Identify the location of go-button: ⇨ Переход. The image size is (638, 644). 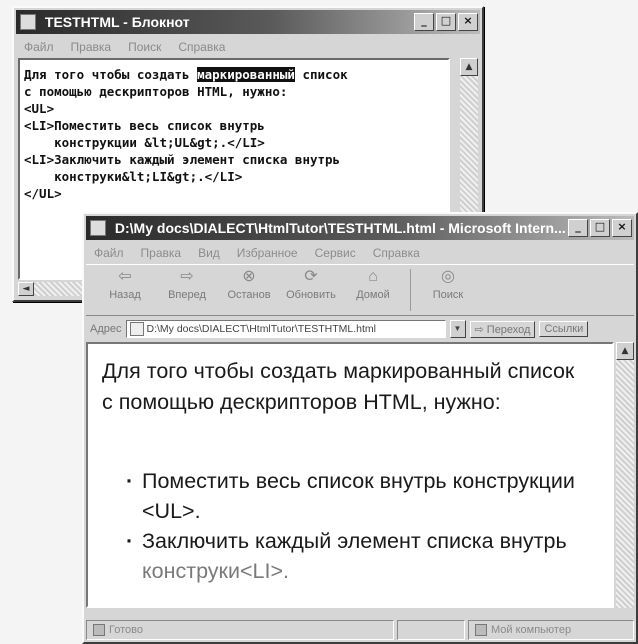
(502, 329).